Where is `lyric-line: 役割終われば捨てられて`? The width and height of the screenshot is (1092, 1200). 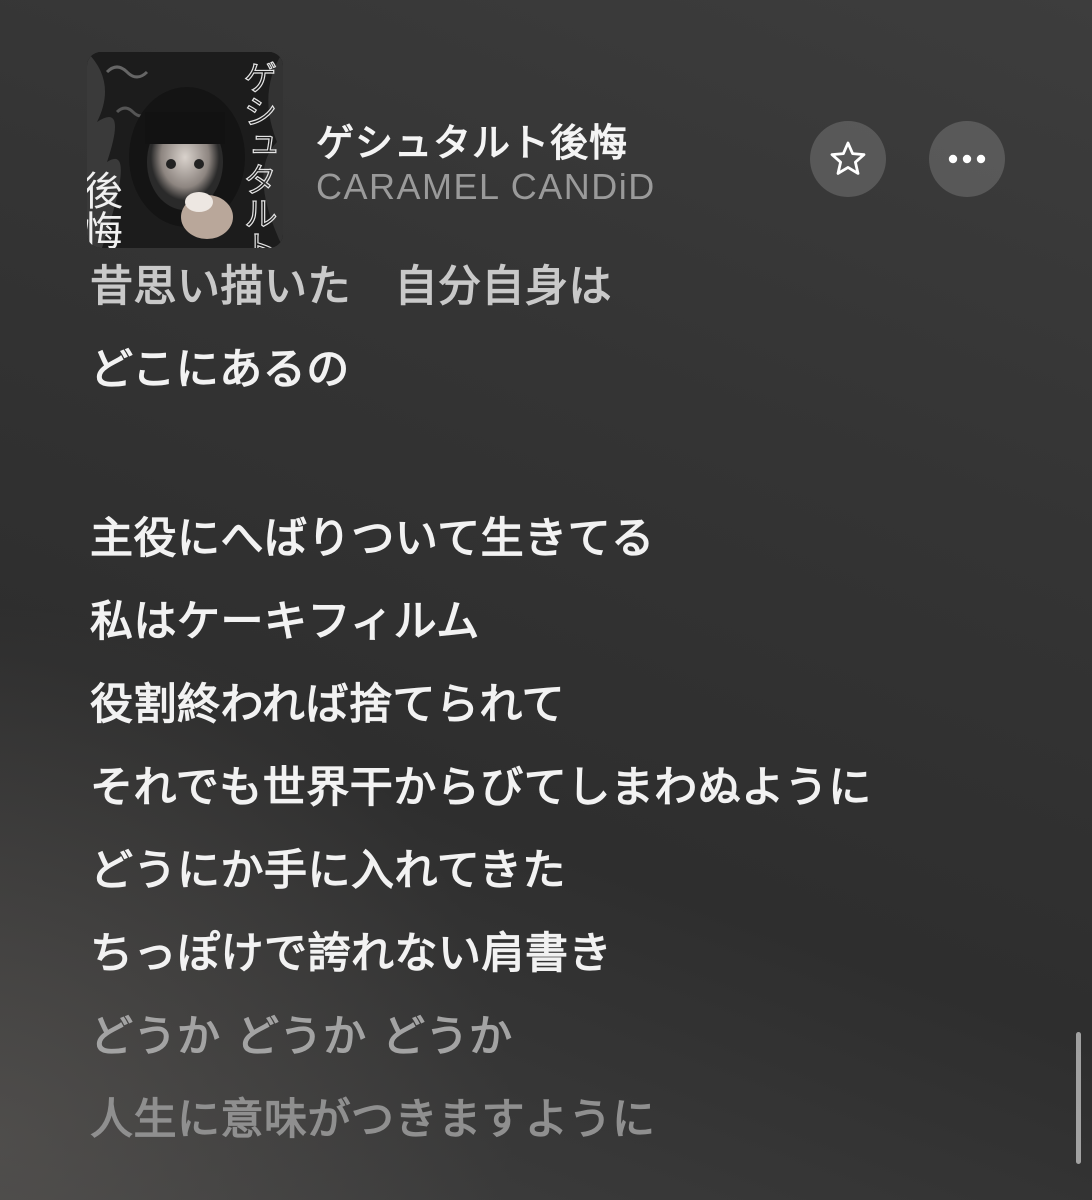
lyric-line: 役割終われば捨てられて is located at coordinates (570, 705).